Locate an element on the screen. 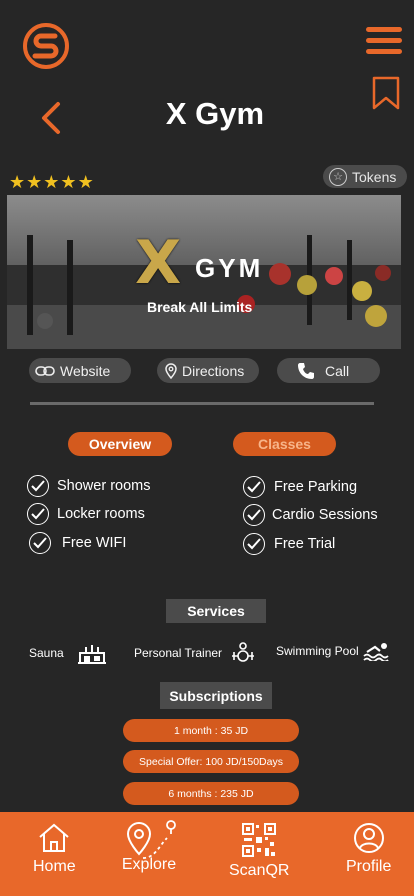  brand-logo-icon is located at coordinates (46, 46).